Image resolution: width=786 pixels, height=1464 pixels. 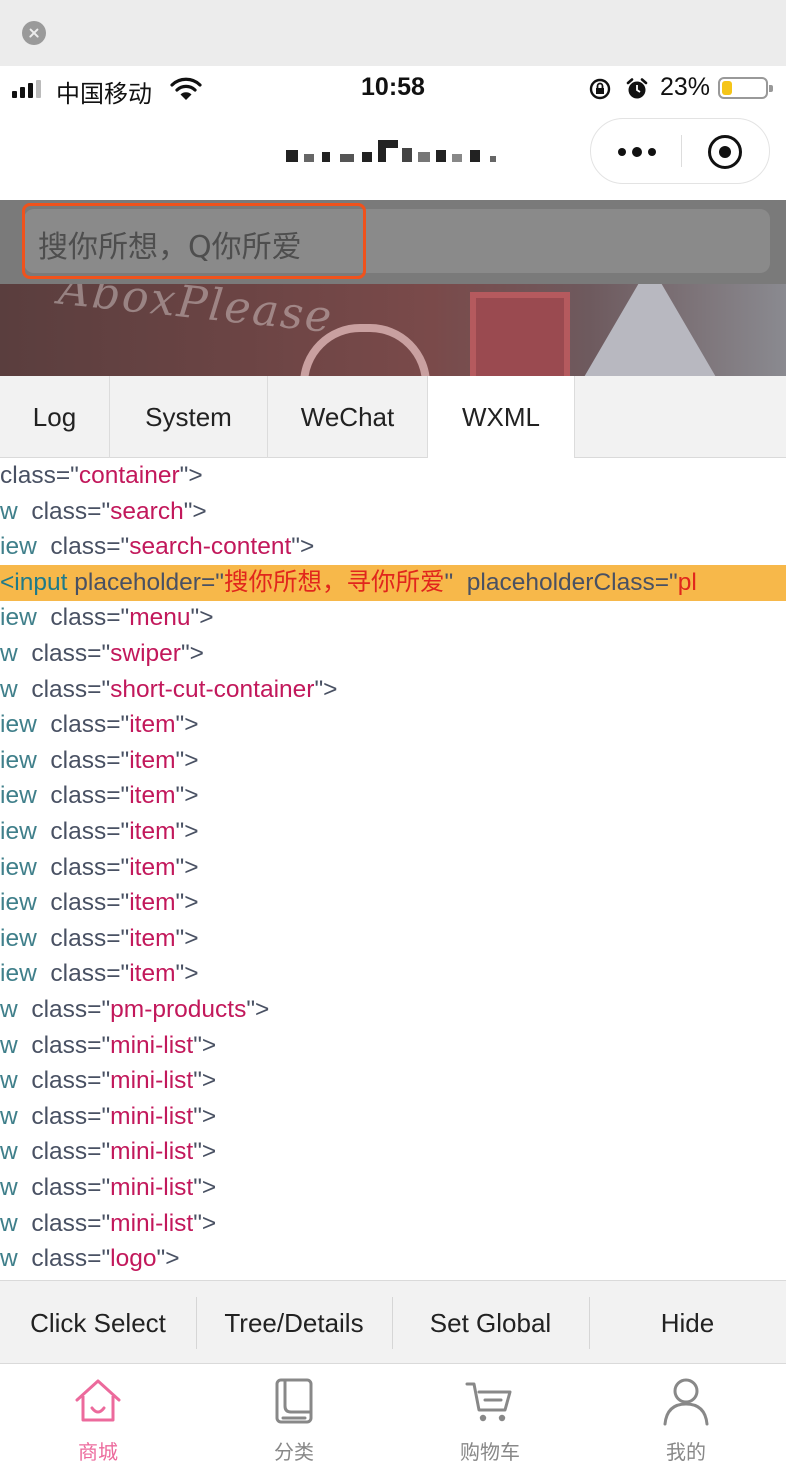 I want to click on tabbar-item-me: 我的, so click(x=686, y=1414).